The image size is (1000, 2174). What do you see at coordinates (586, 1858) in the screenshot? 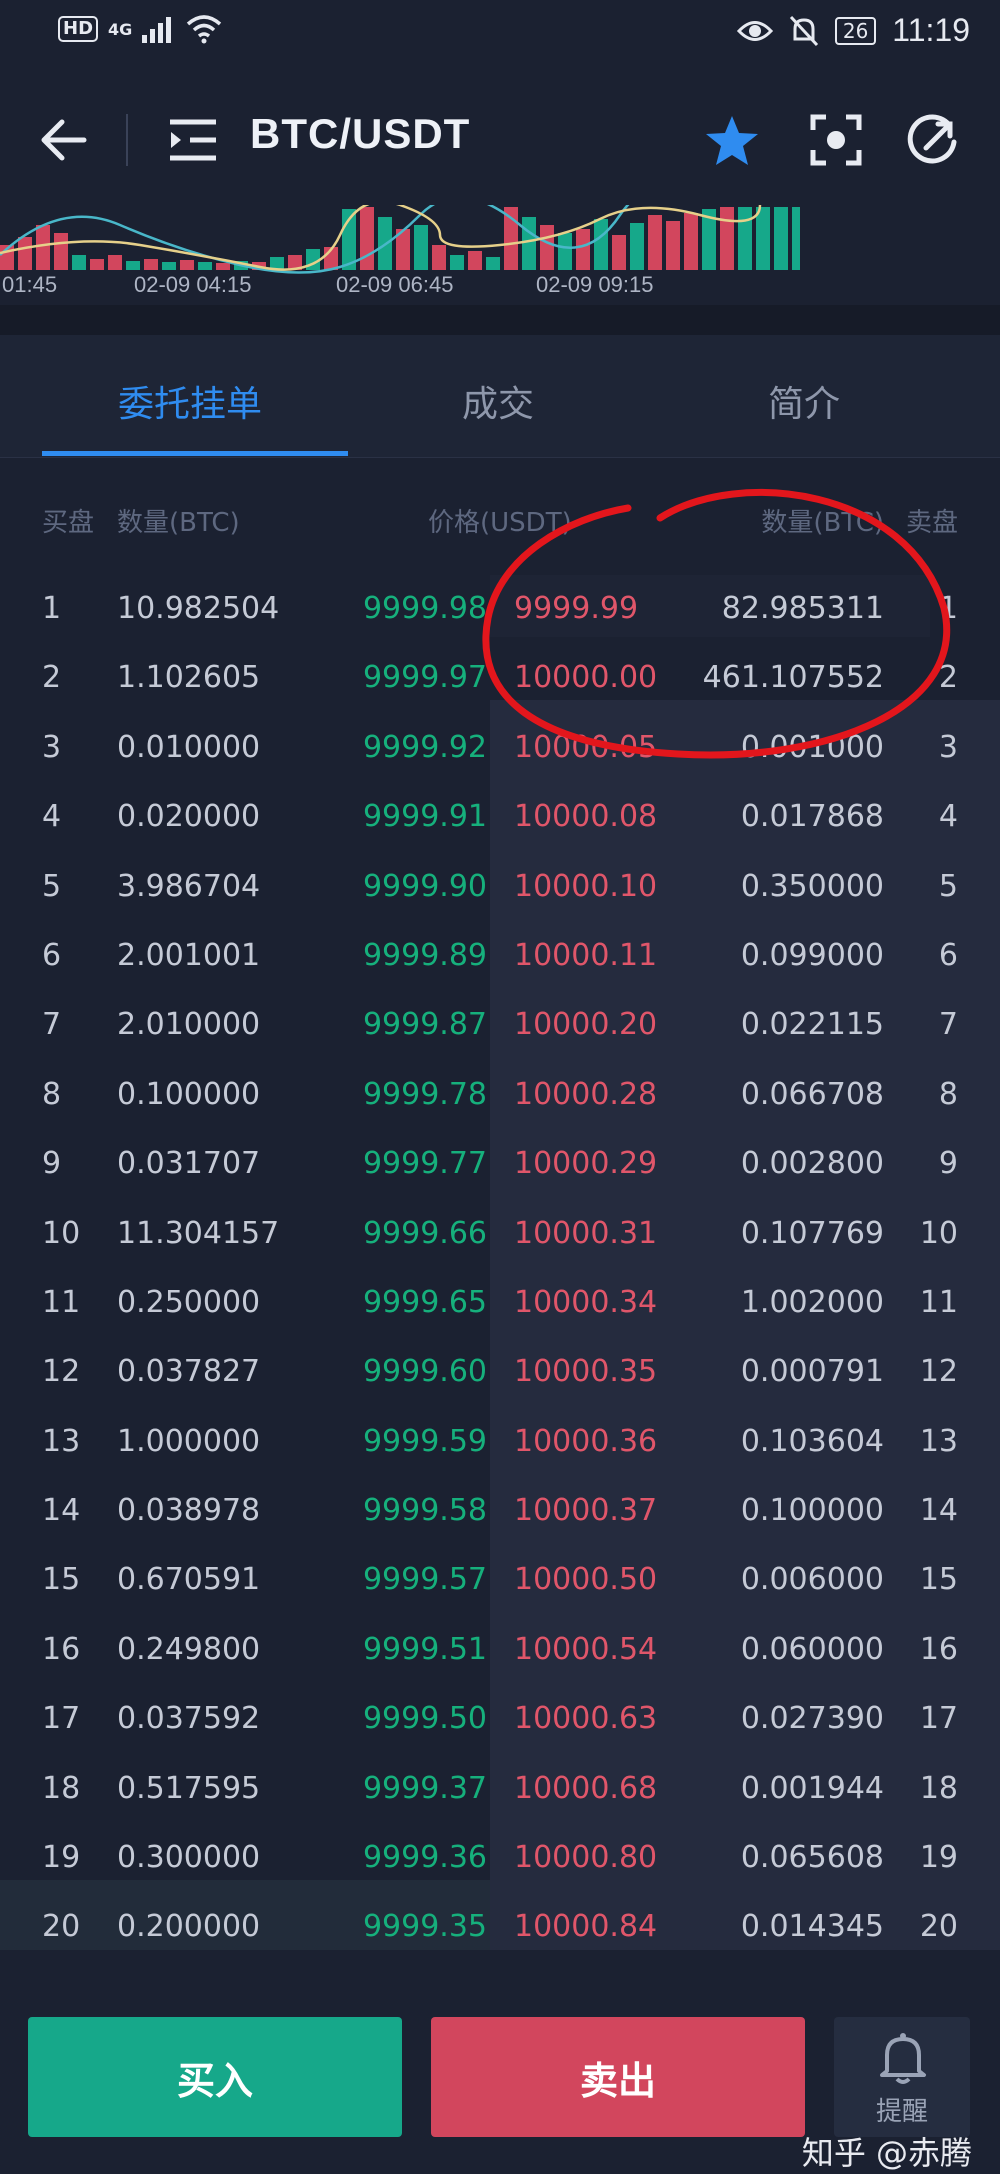
I see `ask-price: 10000.80` at bounding box center [586, 1858].